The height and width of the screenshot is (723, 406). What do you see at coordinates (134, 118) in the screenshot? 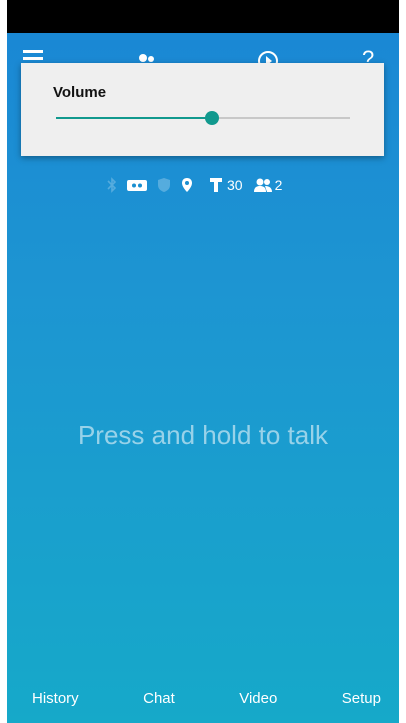
I see `slider-fill` at bounding box center [134, 118].